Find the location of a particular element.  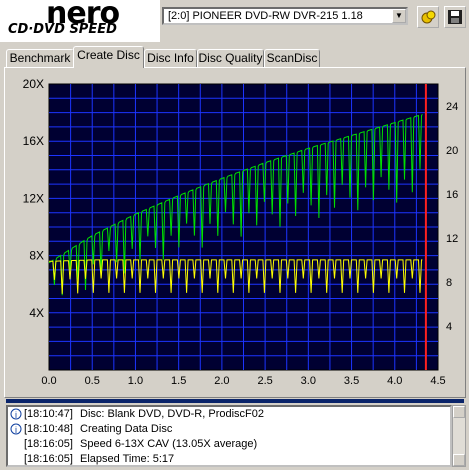

log-message: Speed 6-13X CAV (13.05X average) is located at coordinates (169, 444).